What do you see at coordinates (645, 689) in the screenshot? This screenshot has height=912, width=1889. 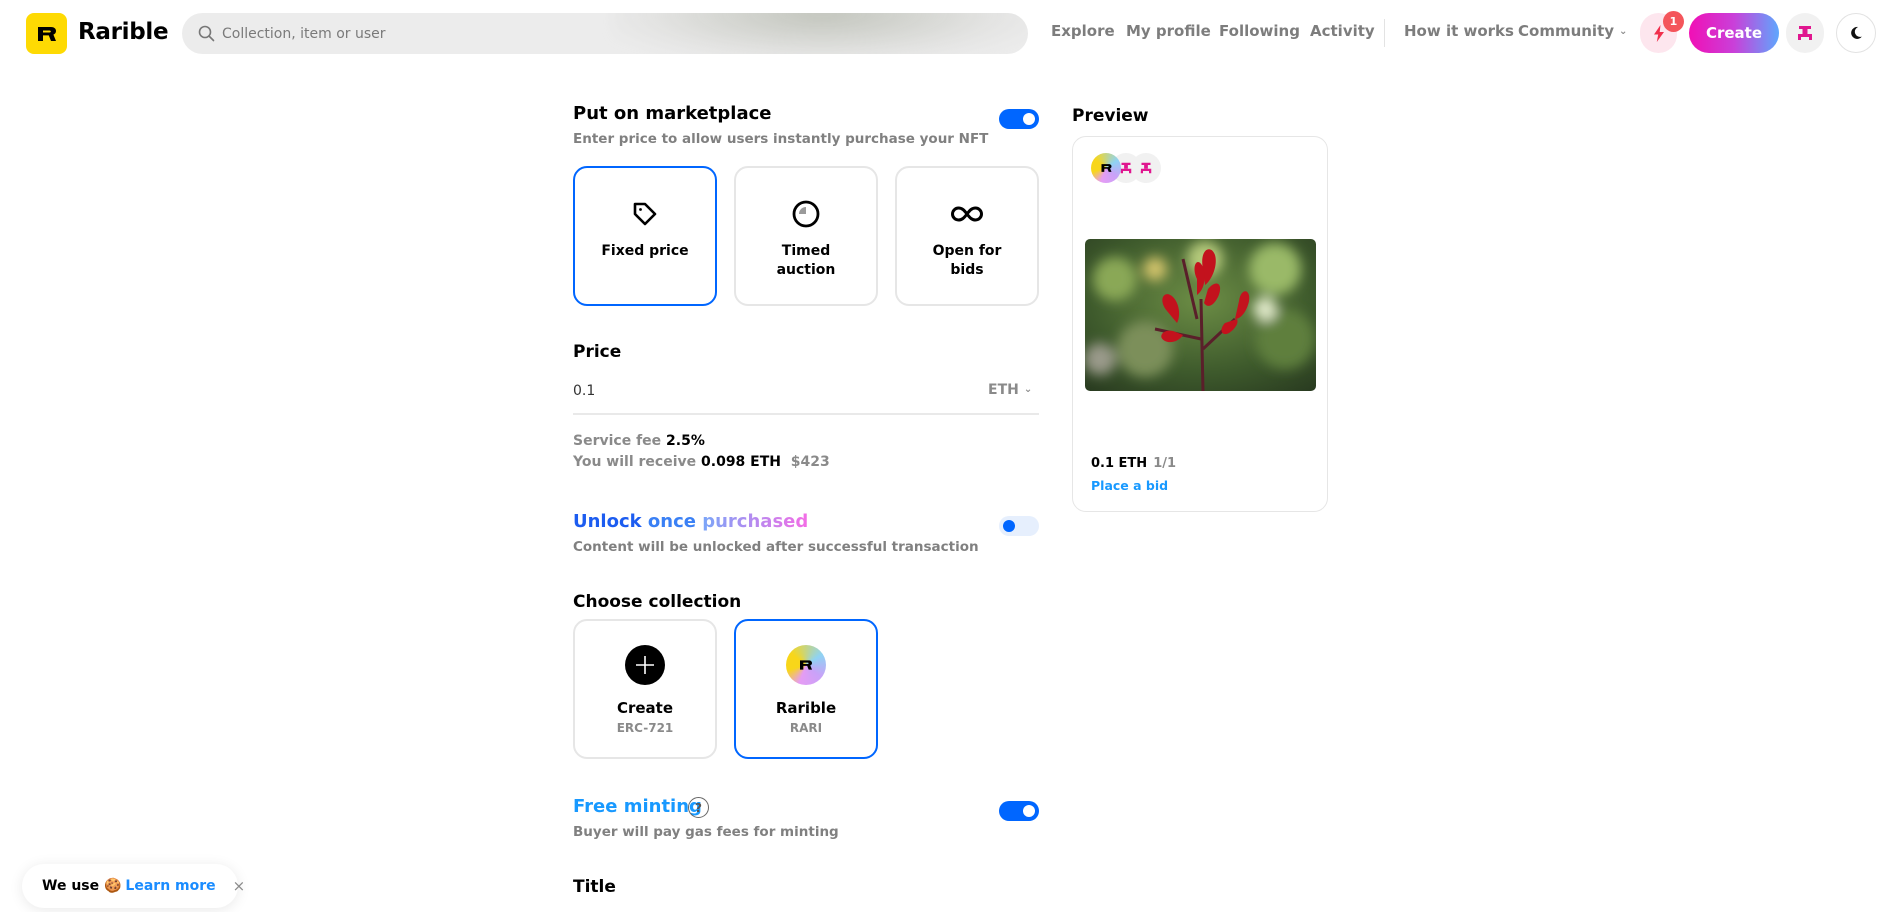 I see `collection-create: Create ERC-721` at bounding box center [645, 689].